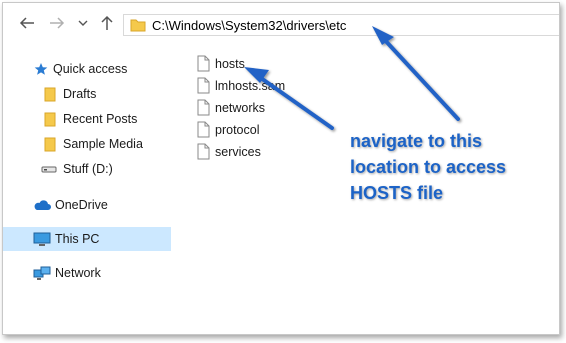 The height and width of the screenshot is (343, 566). Describe the element at coordinates (41, 69) in the screenshot. I see `star-icon` at that location.